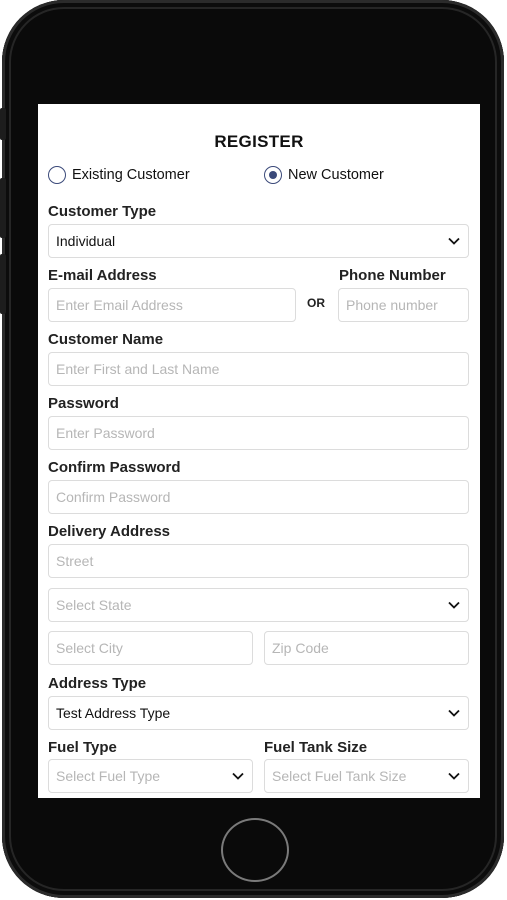  What do you see at coordinates (258, 241) in the screenshot?
I see `customer-type-select: Individual` at bounding box center [258, 241].